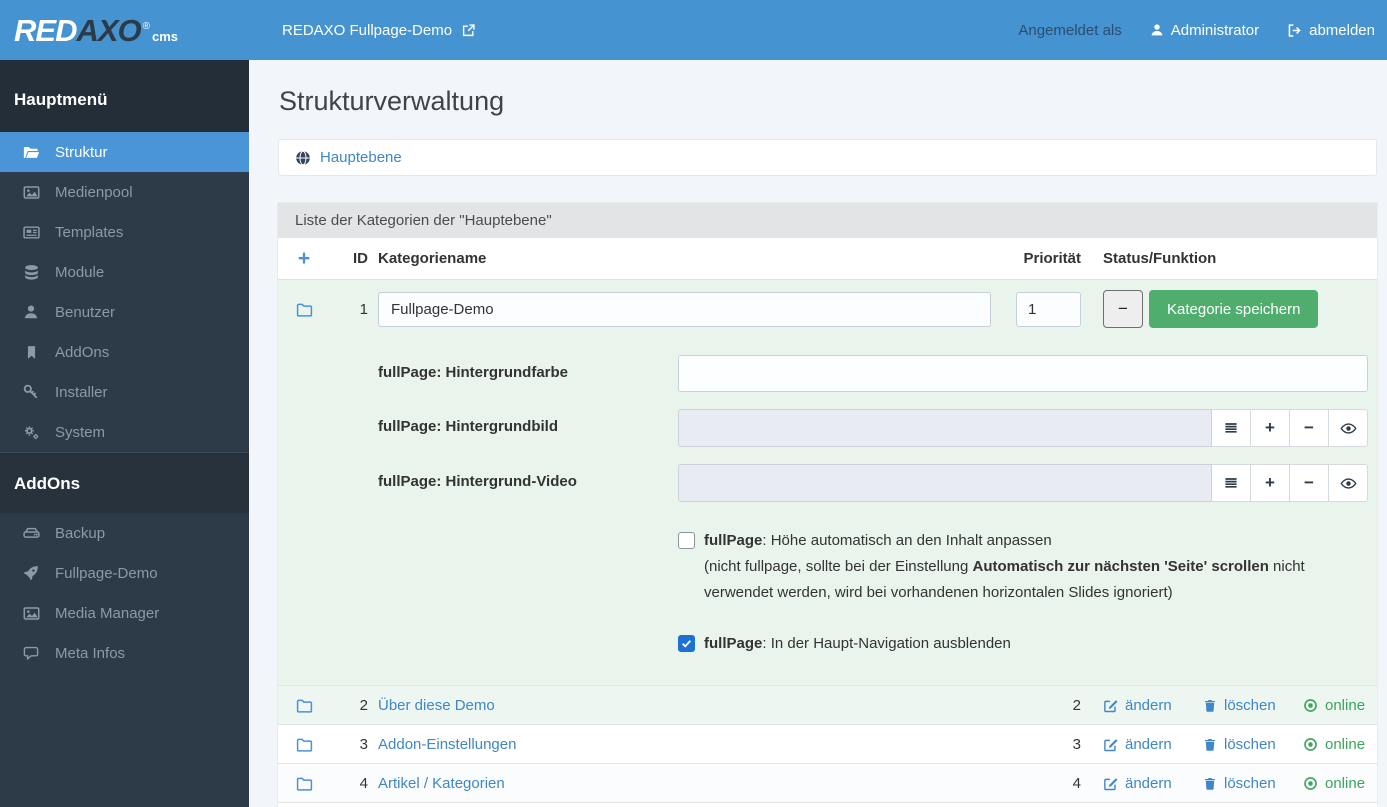  What do you see at coordinates (124, 432) in the screenshot?
I see `sidebar-item-system: System` at bounding box center [124, 432].